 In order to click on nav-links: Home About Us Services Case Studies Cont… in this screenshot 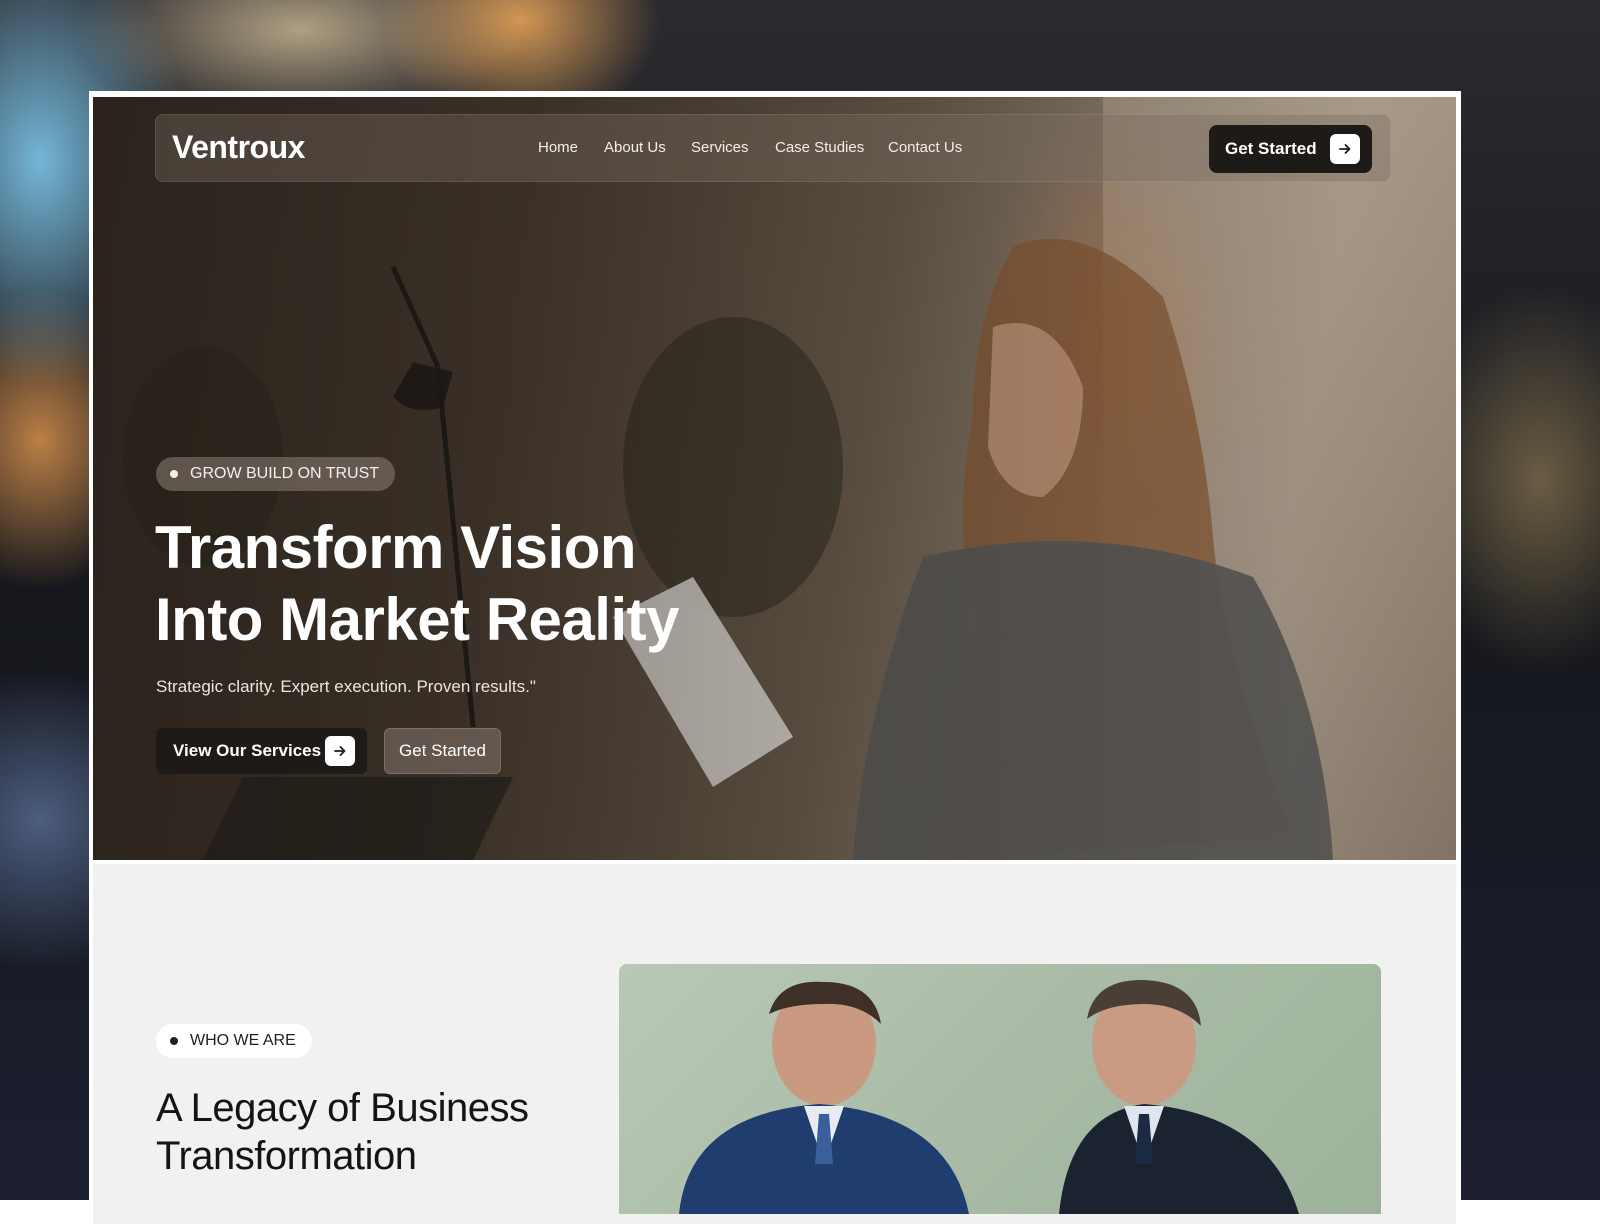, I will do `click(773, 149)`.